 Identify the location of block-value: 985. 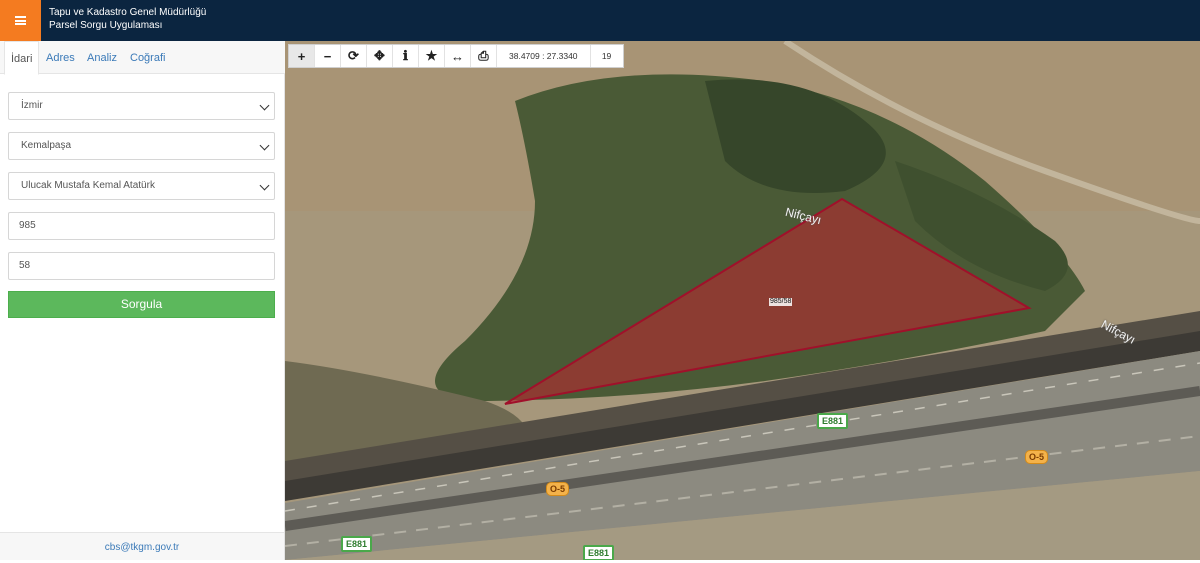
(27, 225).